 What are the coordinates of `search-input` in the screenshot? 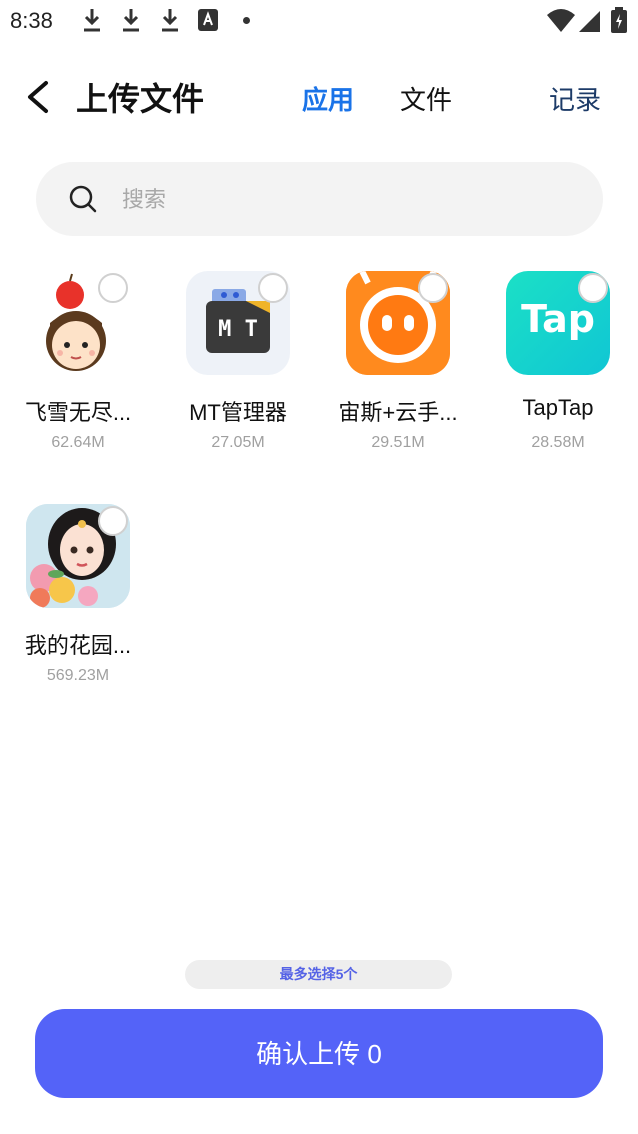 It's located at (342, 200).